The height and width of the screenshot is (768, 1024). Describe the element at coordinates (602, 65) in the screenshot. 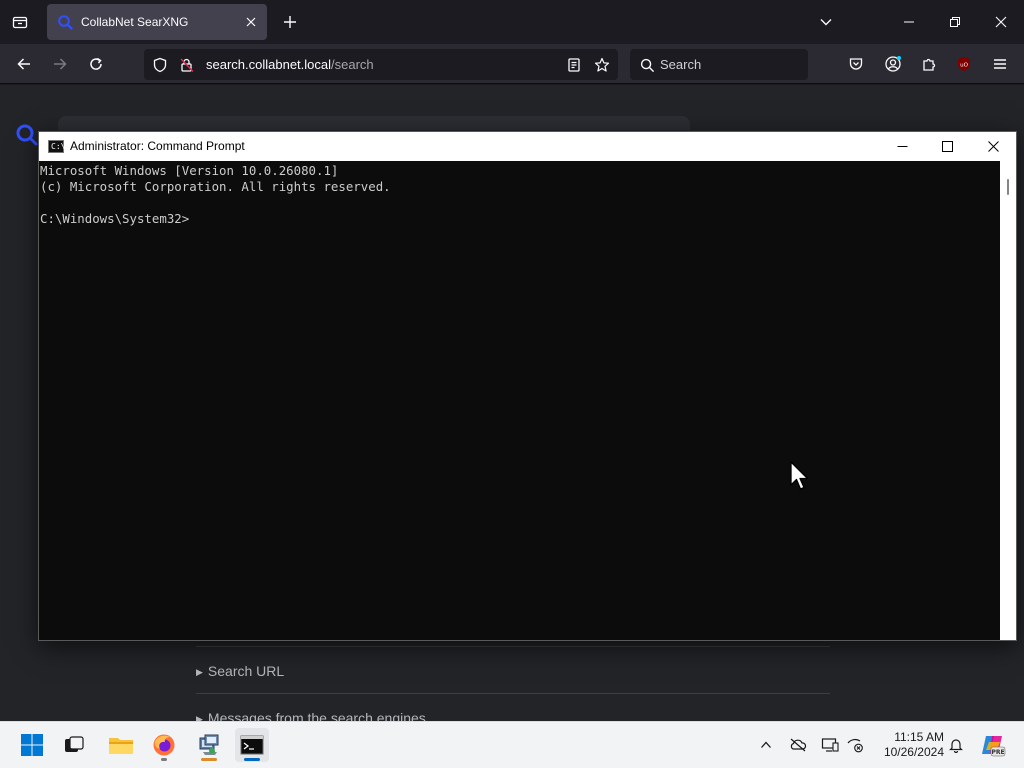

I see `bookmark-star-icon` at that location.